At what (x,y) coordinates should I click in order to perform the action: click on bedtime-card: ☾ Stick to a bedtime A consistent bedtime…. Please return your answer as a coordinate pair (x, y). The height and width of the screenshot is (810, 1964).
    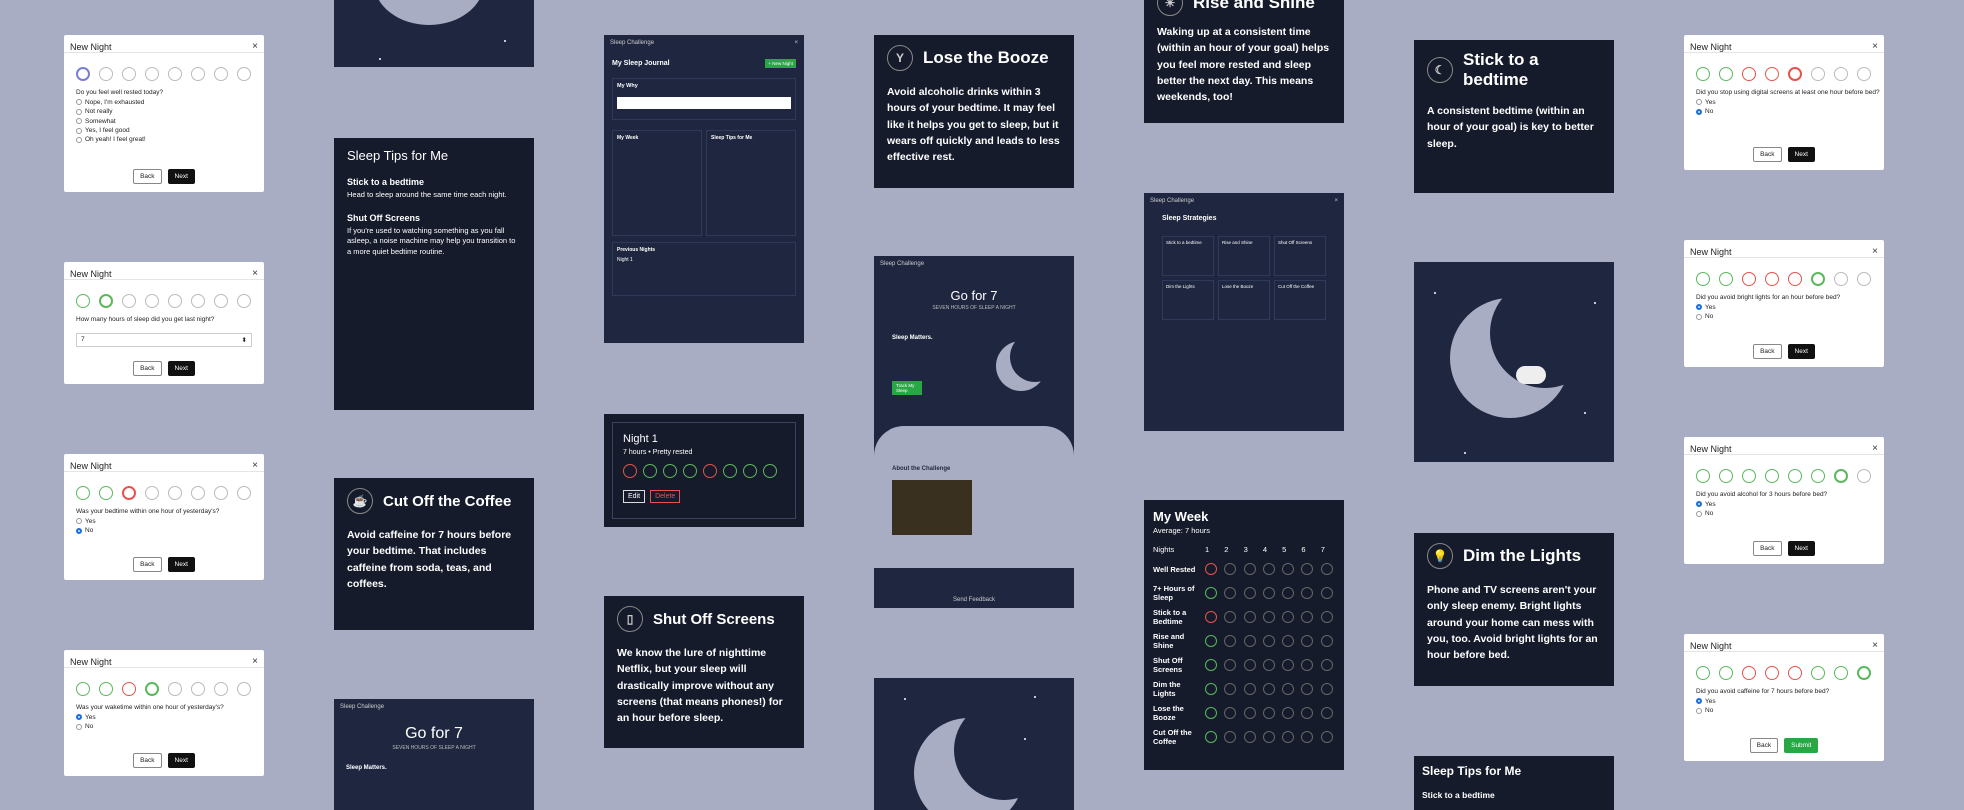
    Looking at the image, I should click on (1514, 116).